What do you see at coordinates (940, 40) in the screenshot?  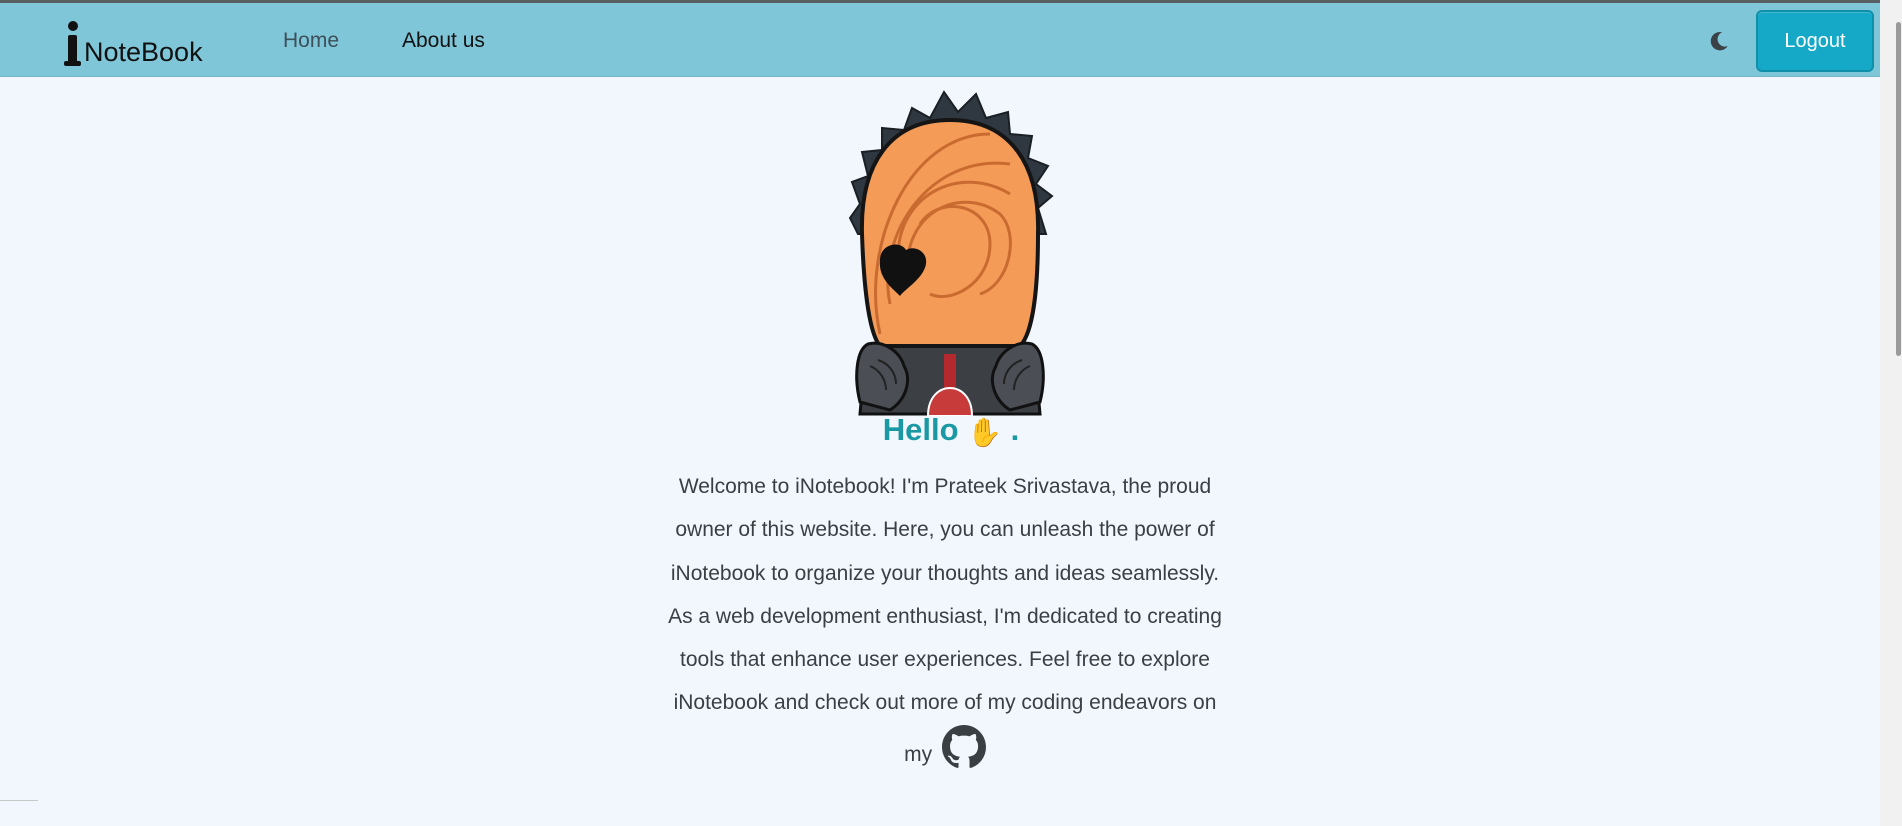 I see `navbar: NoteBook Home About us Logout` at bounding box center [940, 40].